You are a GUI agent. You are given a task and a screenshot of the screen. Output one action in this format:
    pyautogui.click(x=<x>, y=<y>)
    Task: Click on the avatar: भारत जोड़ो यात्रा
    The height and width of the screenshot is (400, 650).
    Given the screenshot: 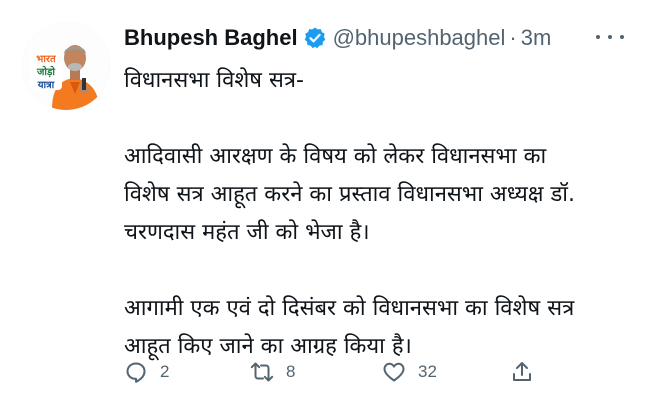 What is the action you would take?
    pyautogui.click(x=66, y=66)
    